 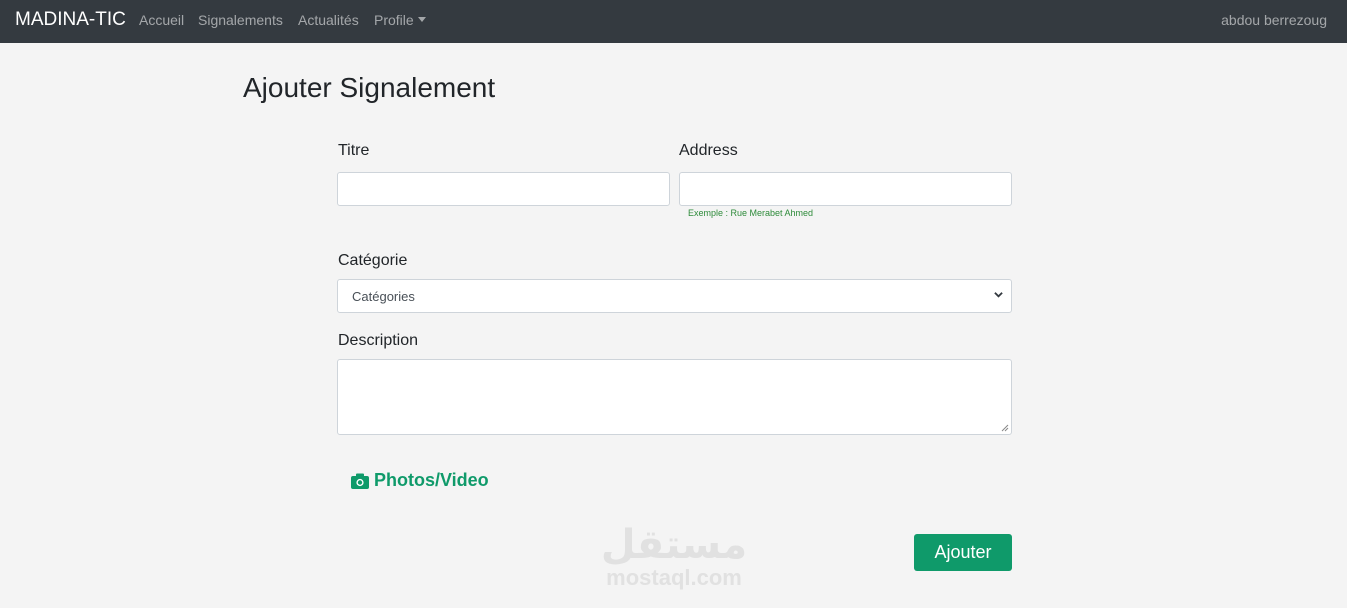 I want to click on watermark: مستقل mostaql.com, so click(x=674, y=560).